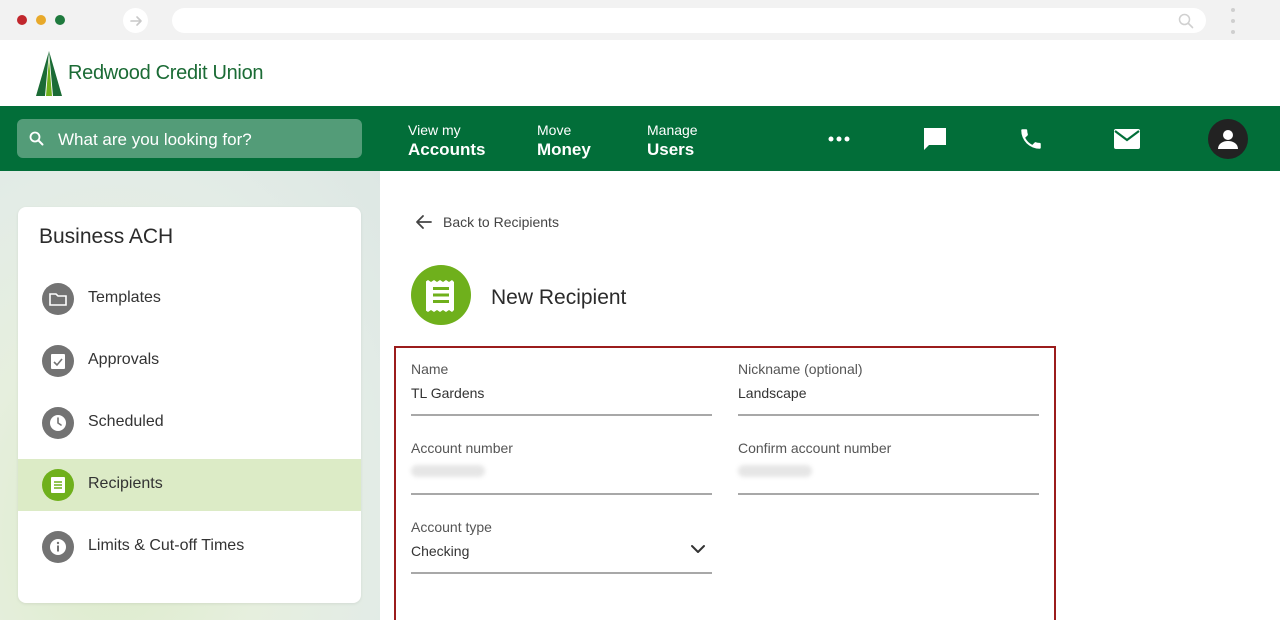  Describe the element at coordinates (1031, 139) in the screenshot. I see `phone-icon` at that location.